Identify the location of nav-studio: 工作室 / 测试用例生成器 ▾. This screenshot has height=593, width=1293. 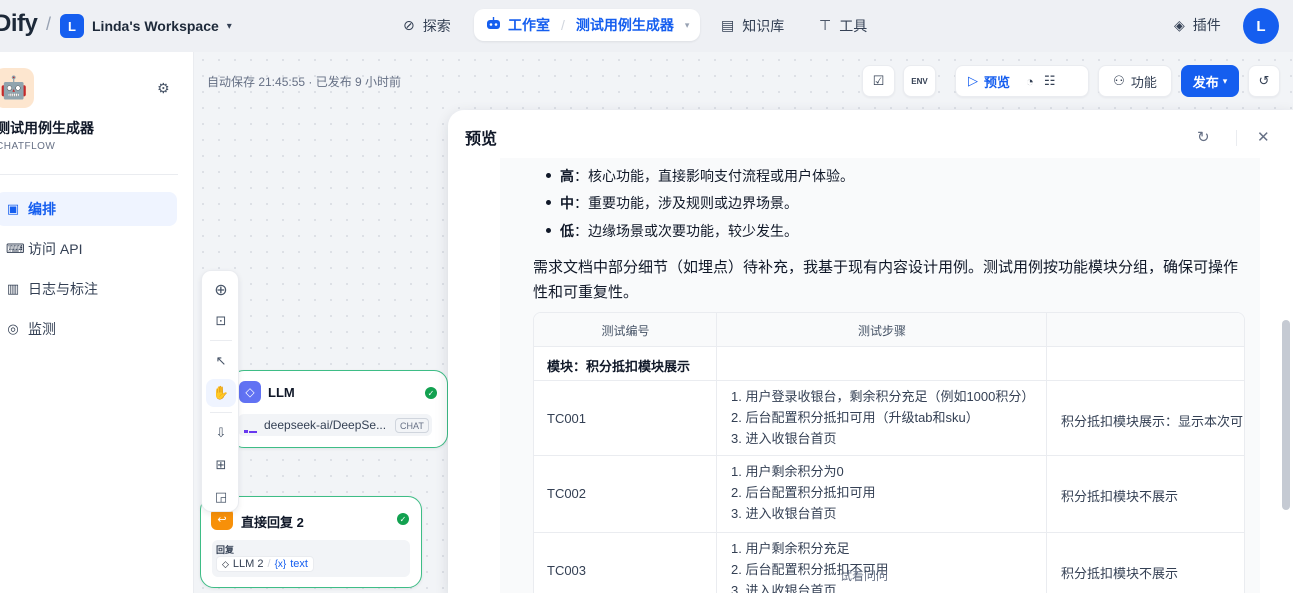
(587, 25).